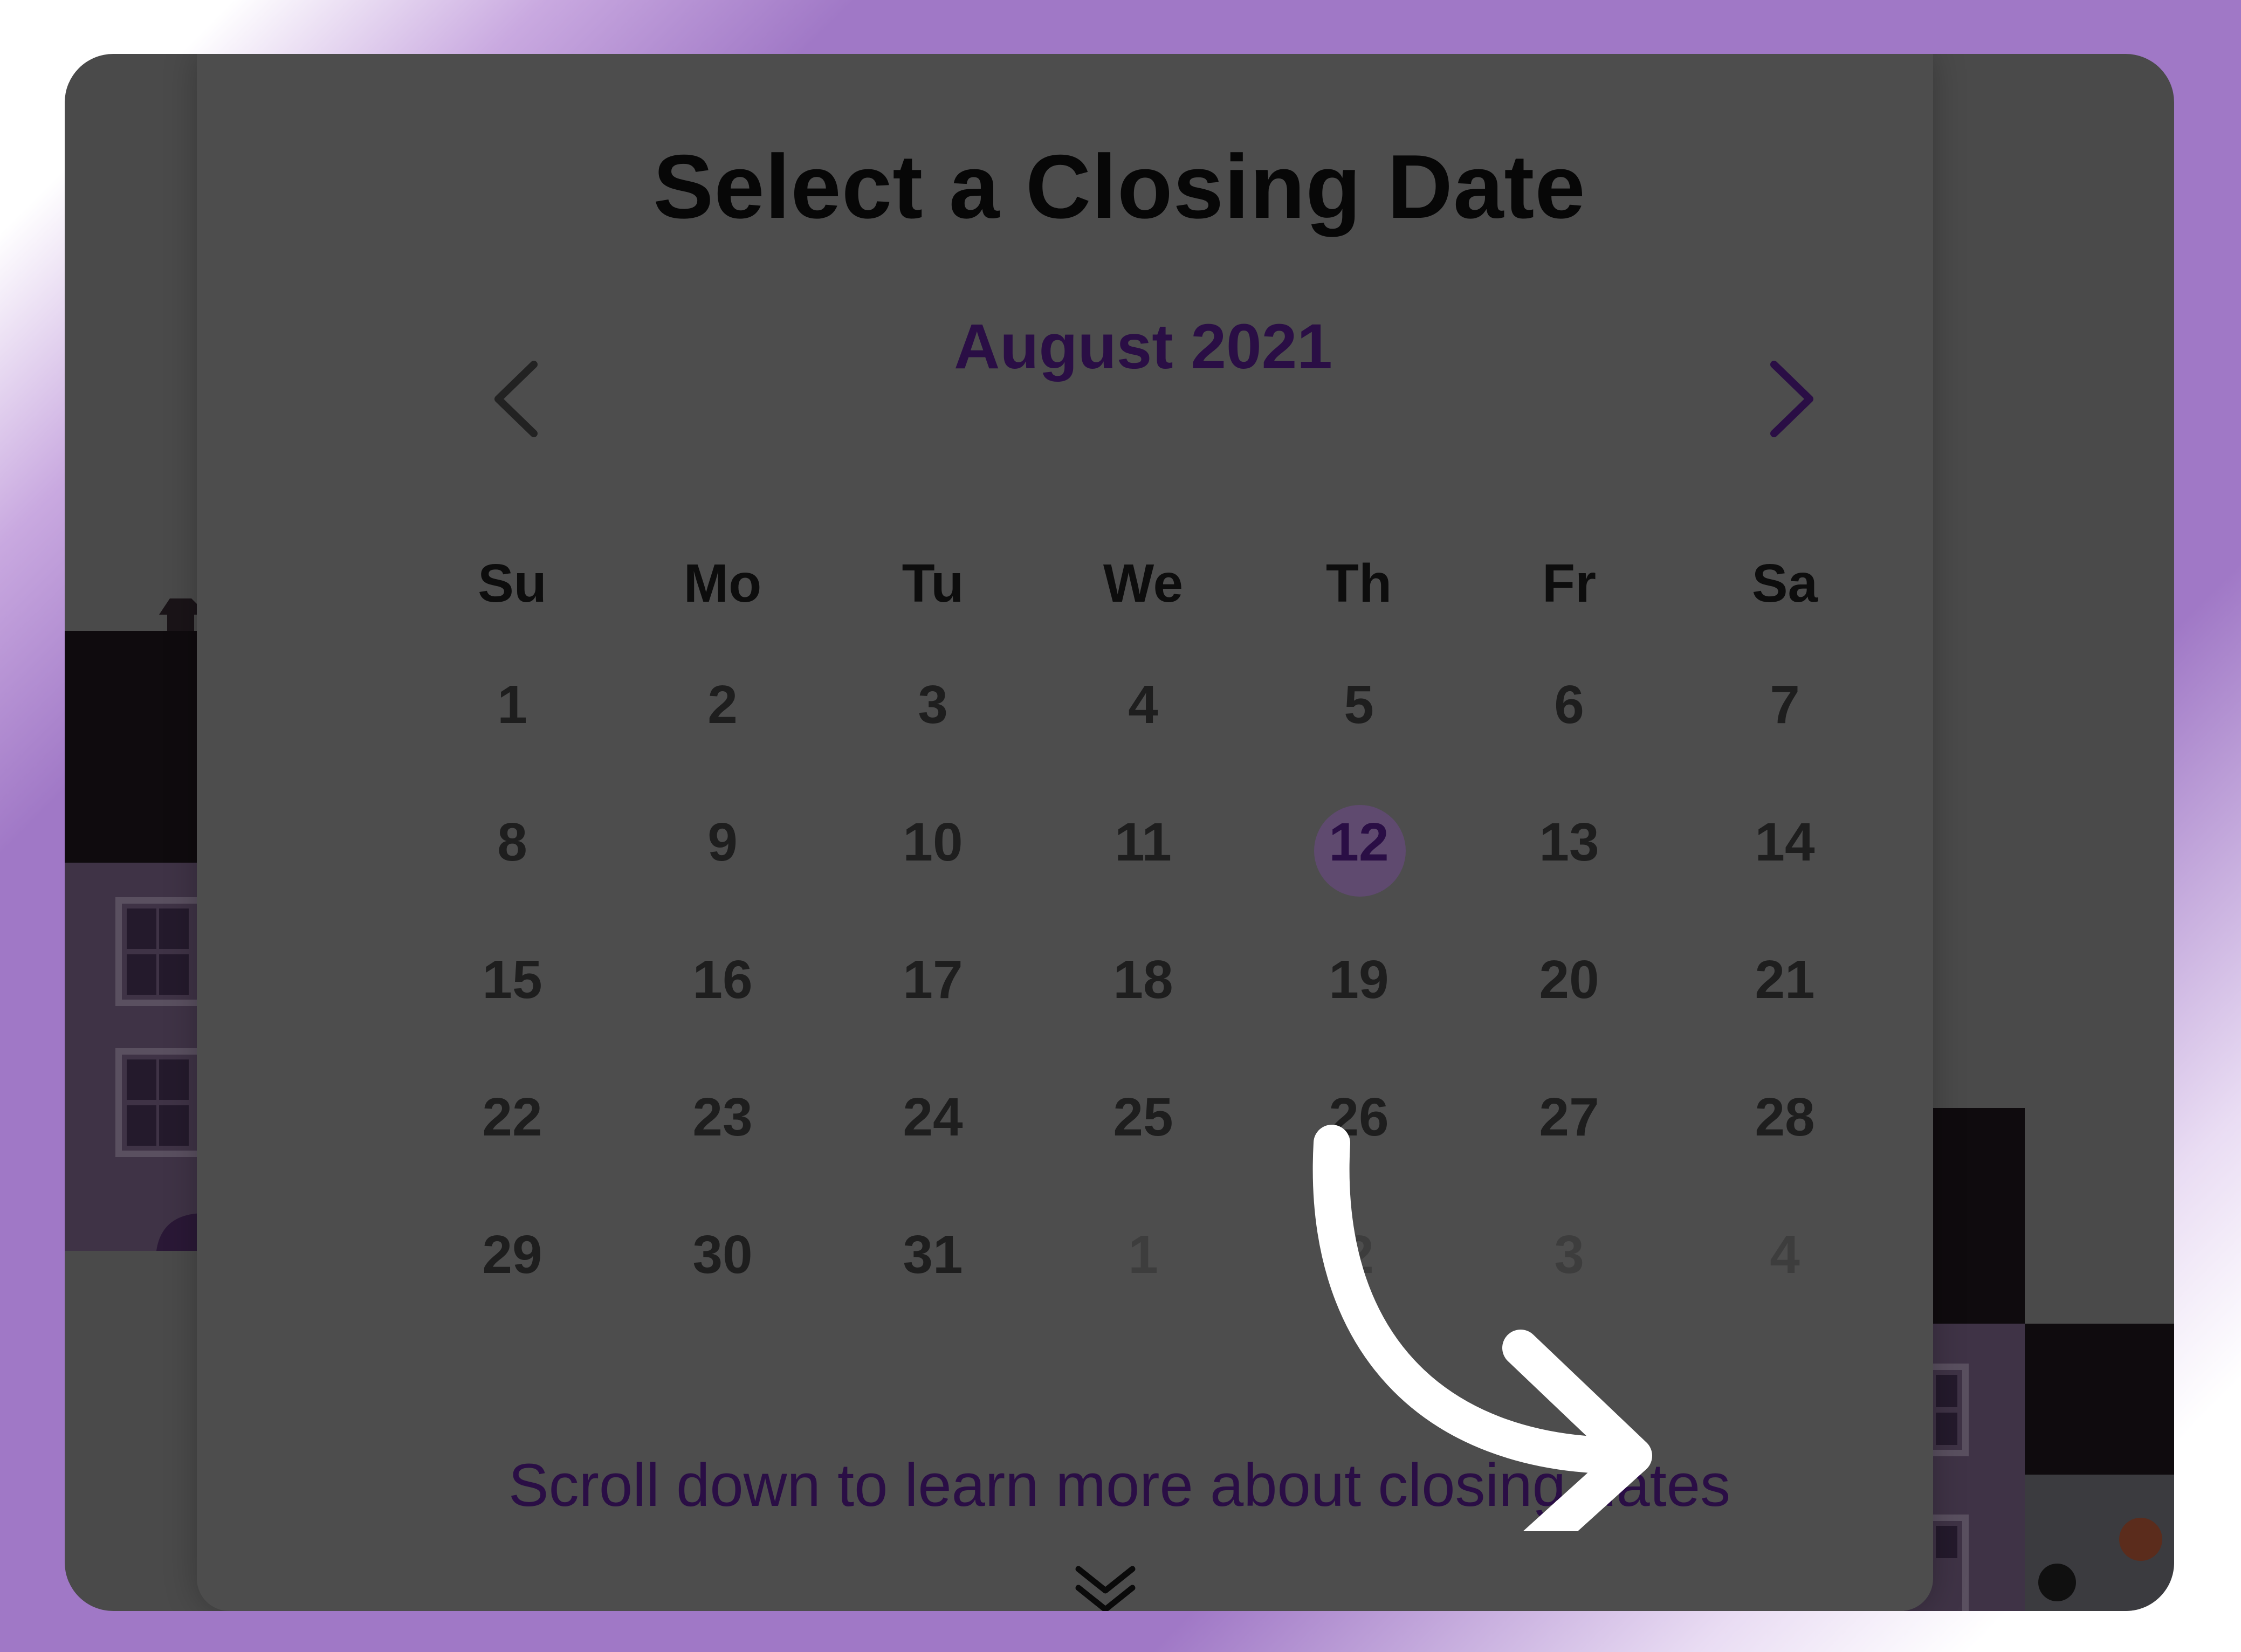 This screenshot has width=2241, height=1652. Describe the element at coordinates (2034, 1359) in the screenshot. I see `house-illustration-right` at that location.